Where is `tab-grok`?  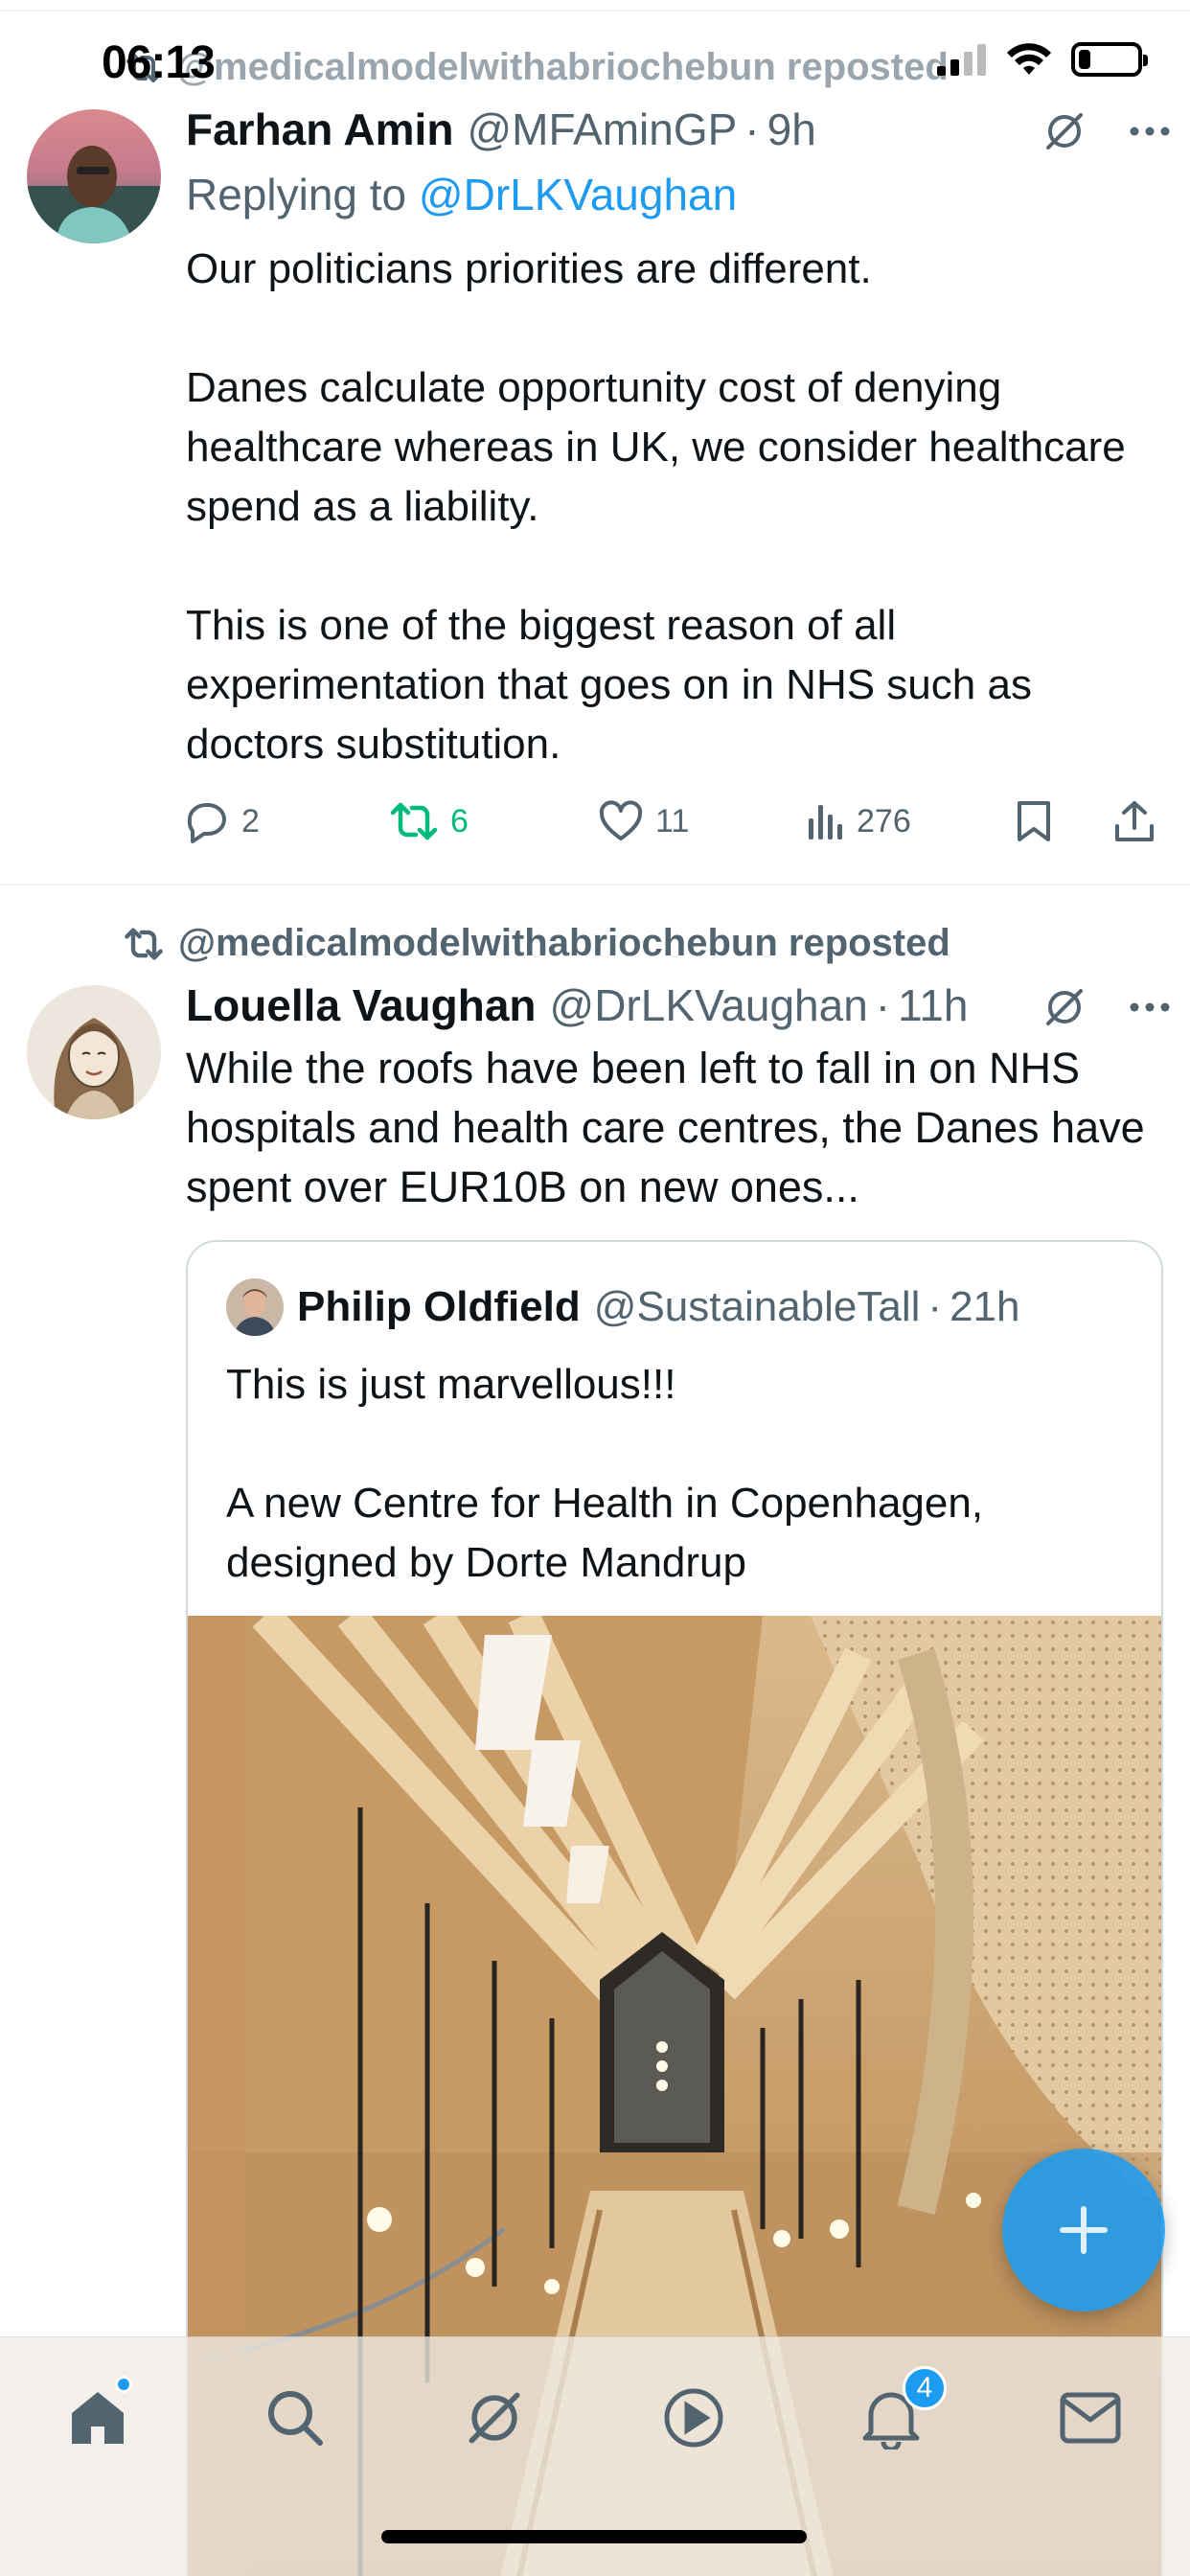 tab-grok is located at coordinates (495, 2418).